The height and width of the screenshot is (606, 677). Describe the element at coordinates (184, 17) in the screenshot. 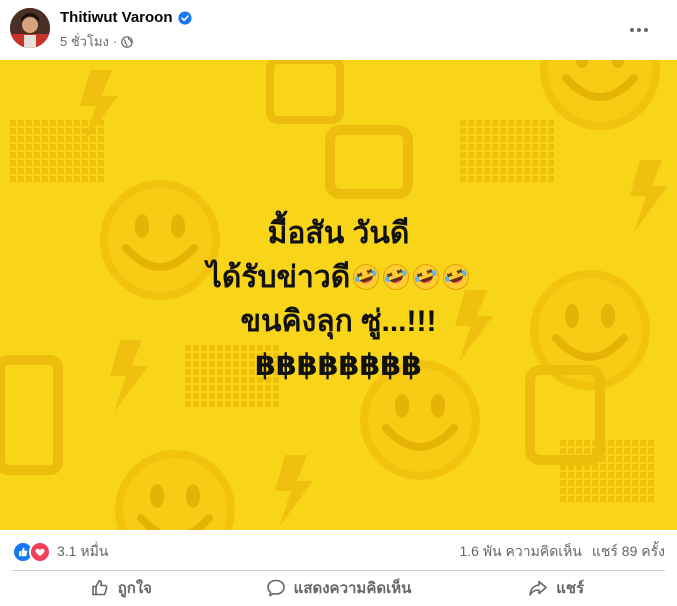

I see `verified-badge-icon` at that location.